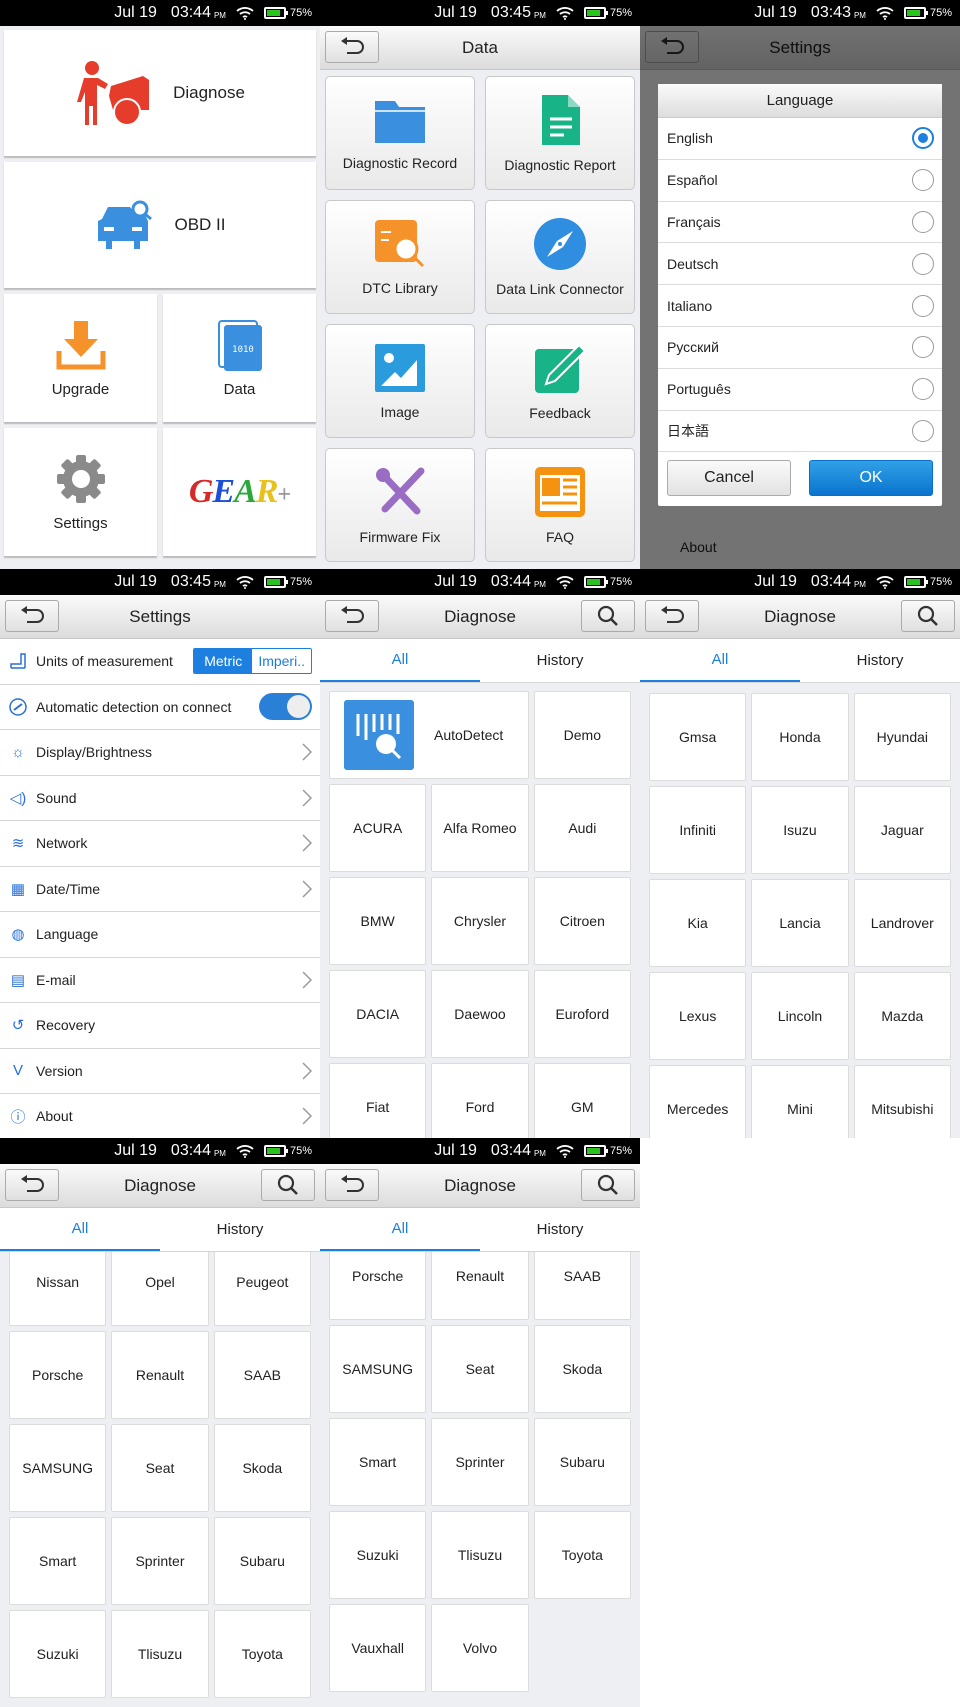  Describe the element at coordinates (582, 828) in the screenshot. I see `brand-tile: Audi` at that location.